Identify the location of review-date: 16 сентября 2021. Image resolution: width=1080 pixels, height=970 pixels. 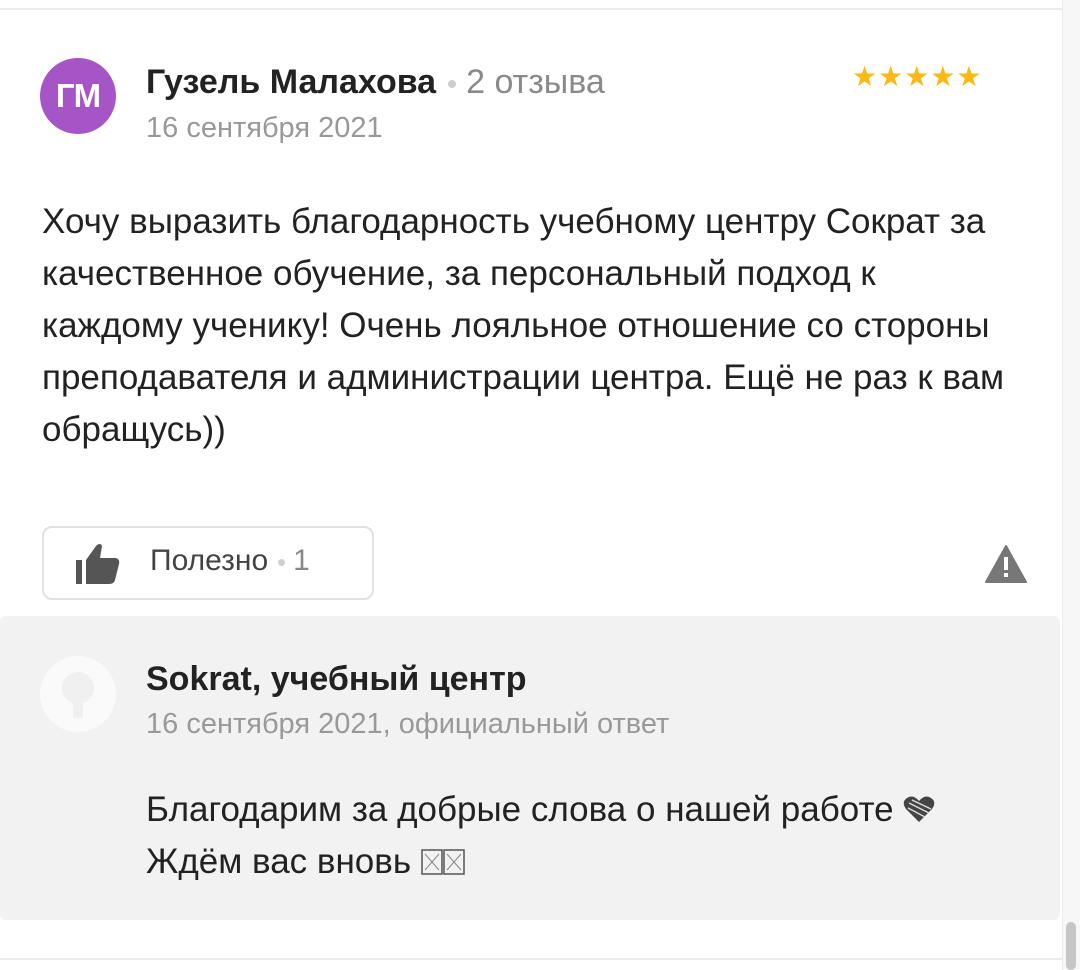
(264, 128).